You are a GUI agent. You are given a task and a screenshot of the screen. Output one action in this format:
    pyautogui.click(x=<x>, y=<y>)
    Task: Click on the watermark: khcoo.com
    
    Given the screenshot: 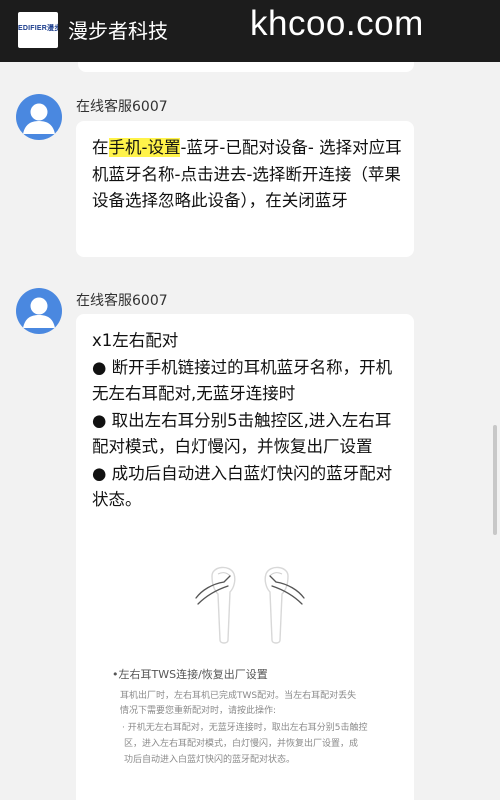 What is the action you would take?
    pyautogui.click(x=337, y=23)
    